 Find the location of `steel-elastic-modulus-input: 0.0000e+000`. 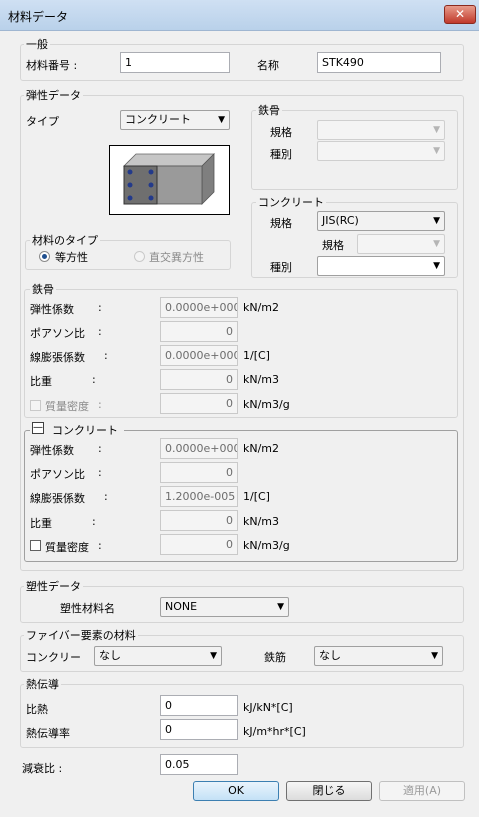

steel-elastic-modulus-input: 0.0000e+000 is located at coordinates (199, 307).